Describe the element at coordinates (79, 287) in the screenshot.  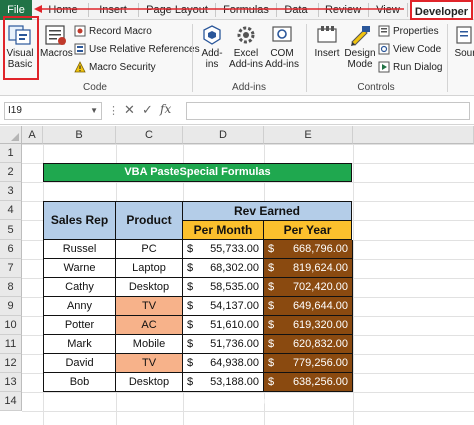
I see `cell-sales-rep: Cathy` at that location.